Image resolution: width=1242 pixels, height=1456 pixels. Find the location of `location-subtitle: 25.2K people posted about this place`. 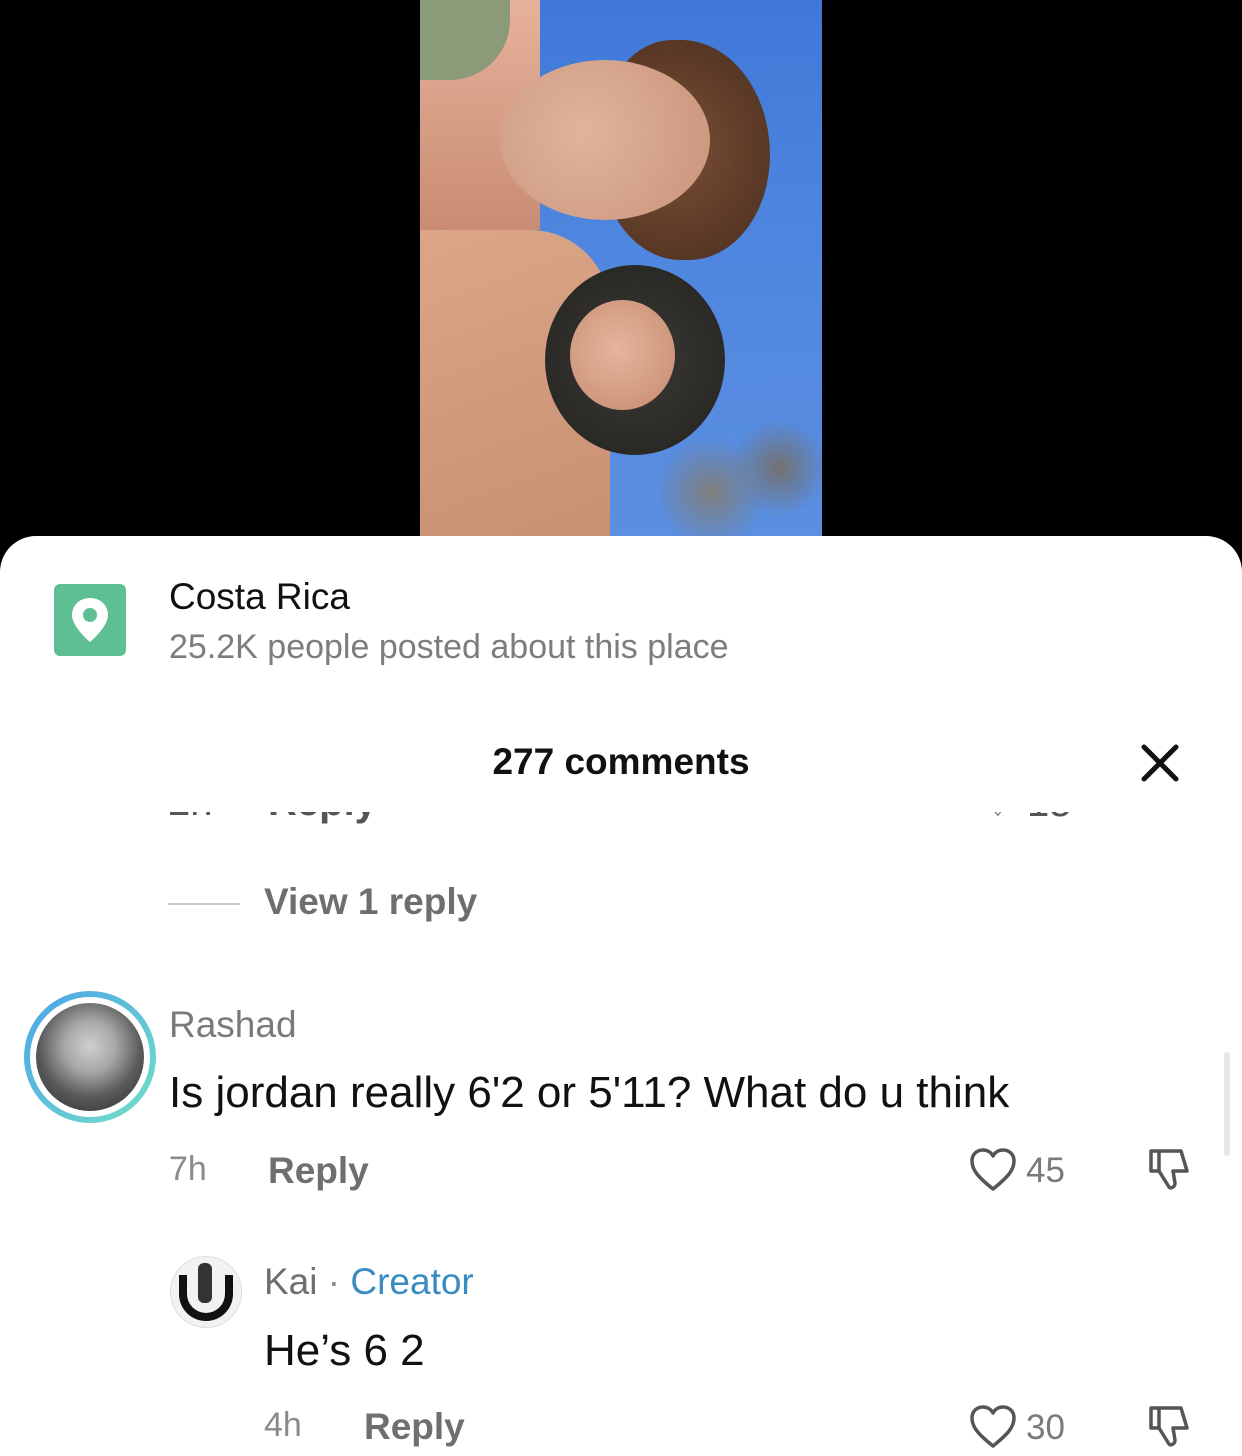

location-subtitle: 25.2K people posted about this place is located at coordinates (449, 647).